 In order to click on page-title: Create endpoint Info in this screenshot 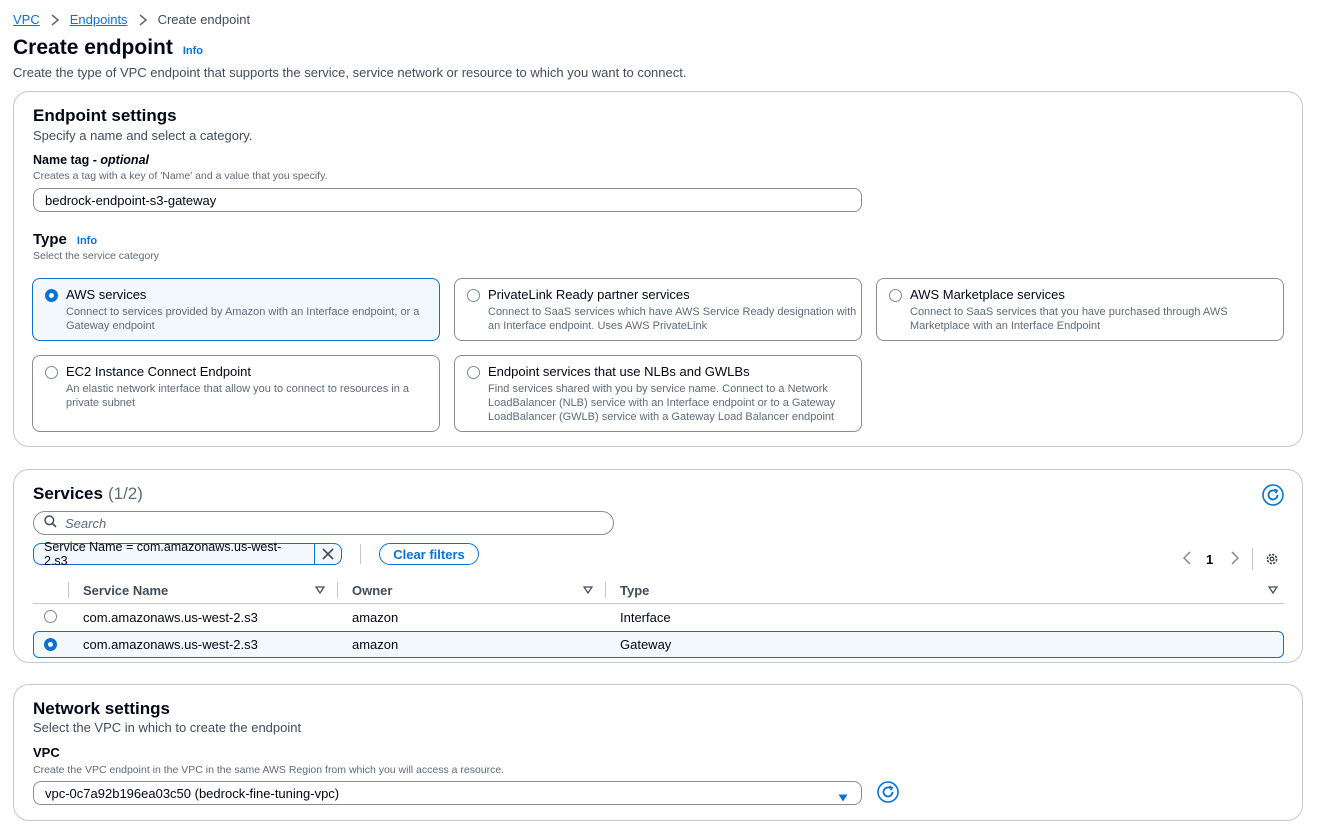, I will do `click(108, 48)`.